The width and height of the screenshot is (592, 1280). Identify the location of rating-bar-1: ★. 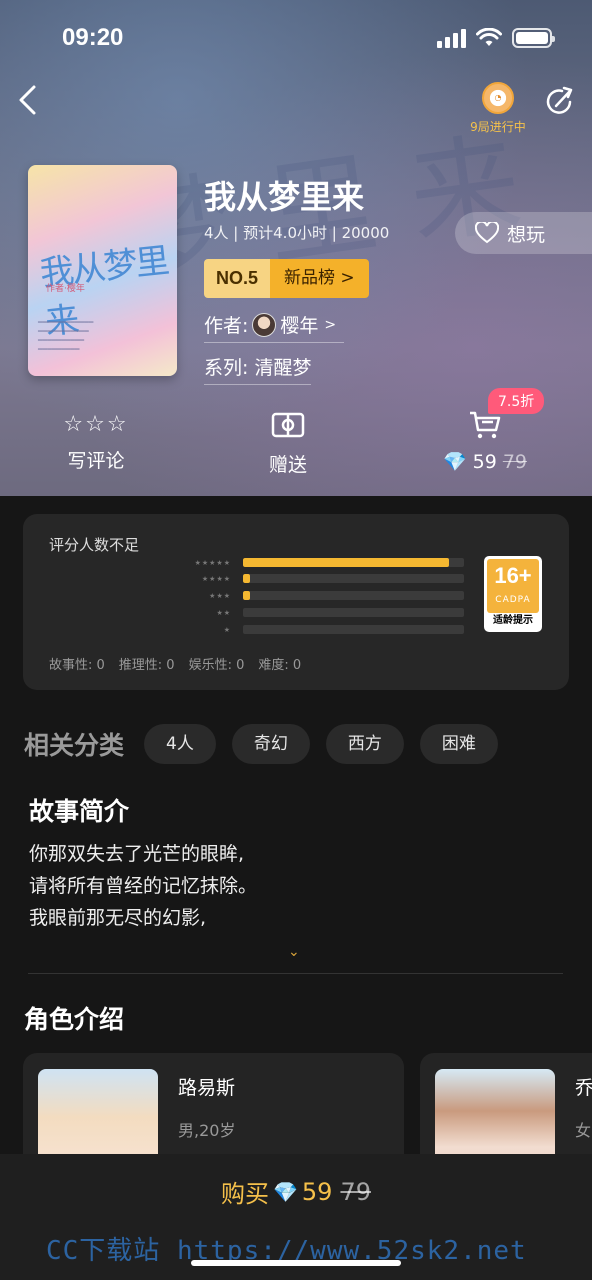
(318, 629).